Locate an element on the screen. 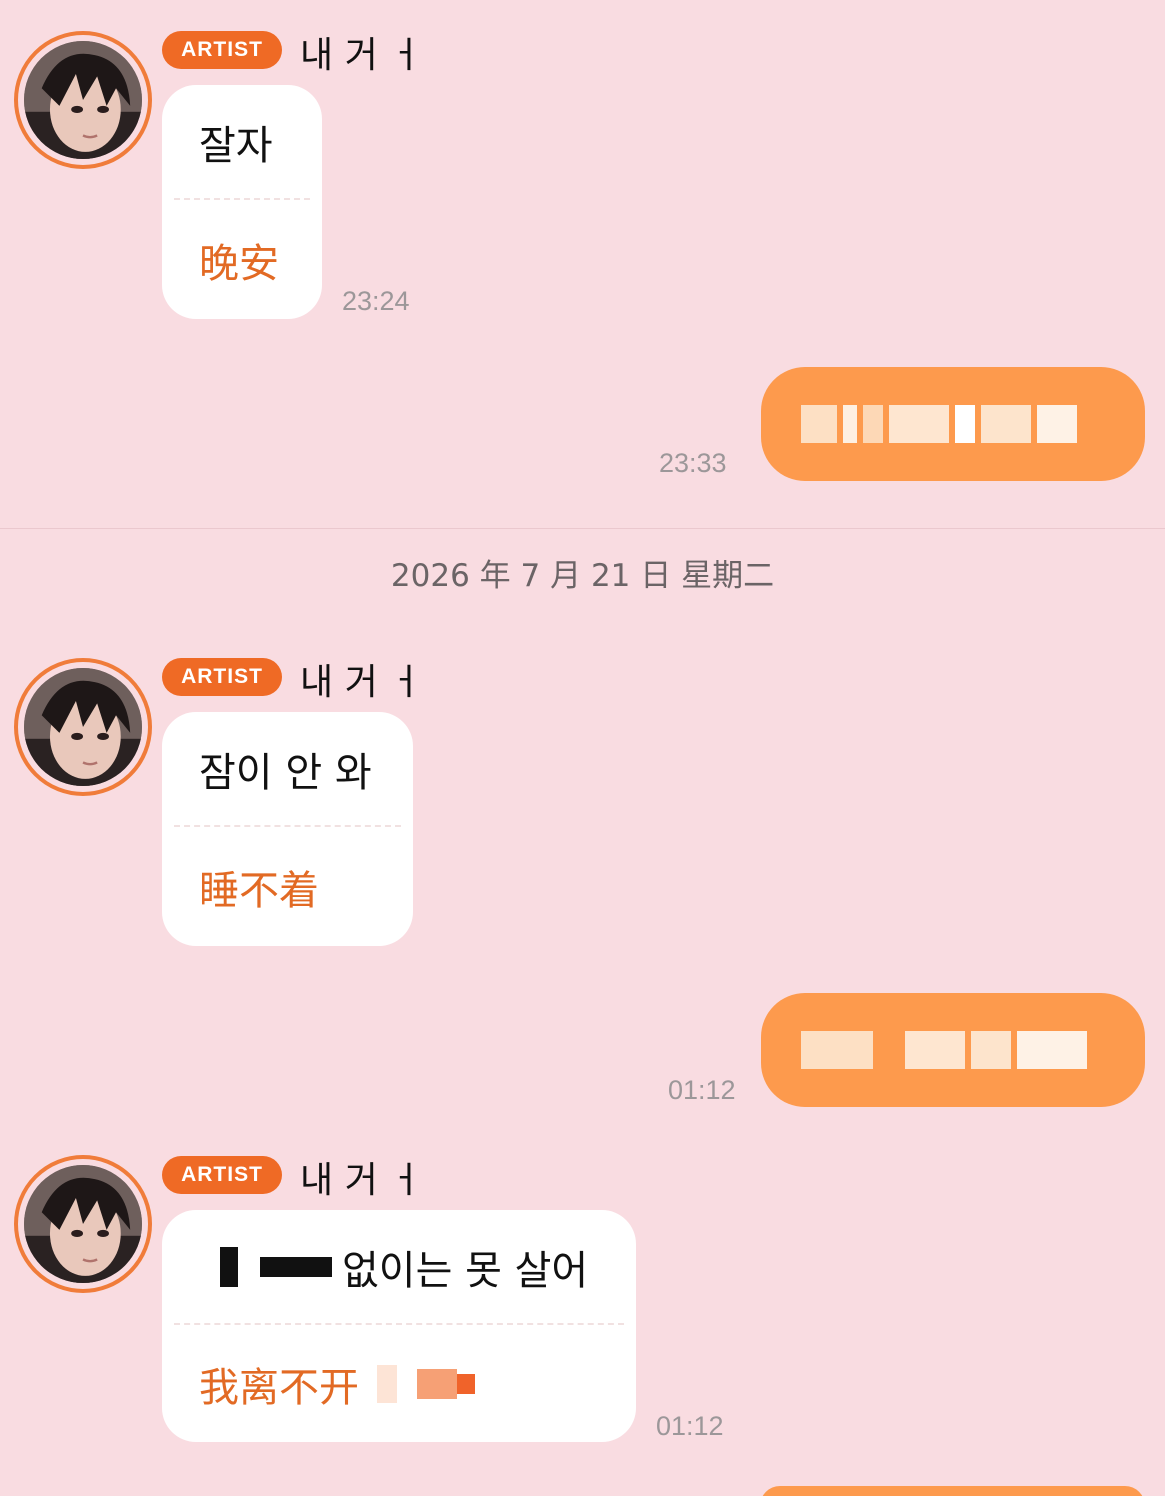 The image size is (1165, 1496). translation-text-prefix: 我离不开 is located at coordinates (279, 1387).